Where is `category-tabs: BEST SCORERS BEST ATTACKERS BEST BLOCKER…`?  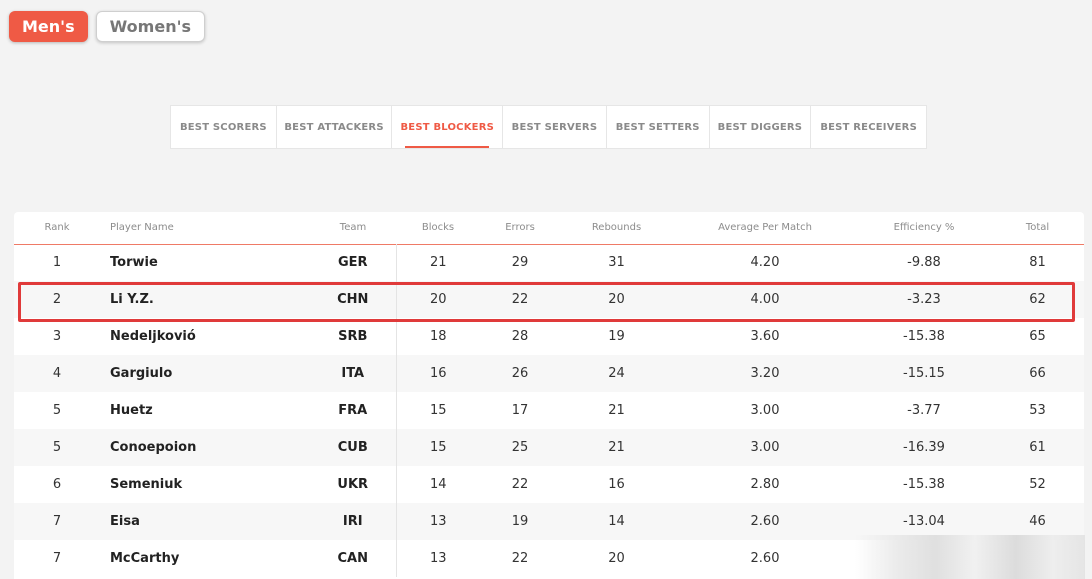 category-tabs: BEST SCORERS BEST ATTACKERS BEST BLOCKER… is located at coordinates (548, 127).